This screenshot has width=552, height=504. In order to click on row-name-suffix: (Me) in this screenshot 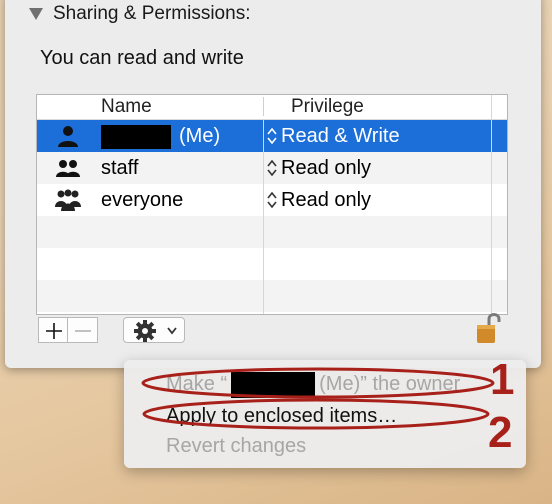, I will do `click(200, 136)`.